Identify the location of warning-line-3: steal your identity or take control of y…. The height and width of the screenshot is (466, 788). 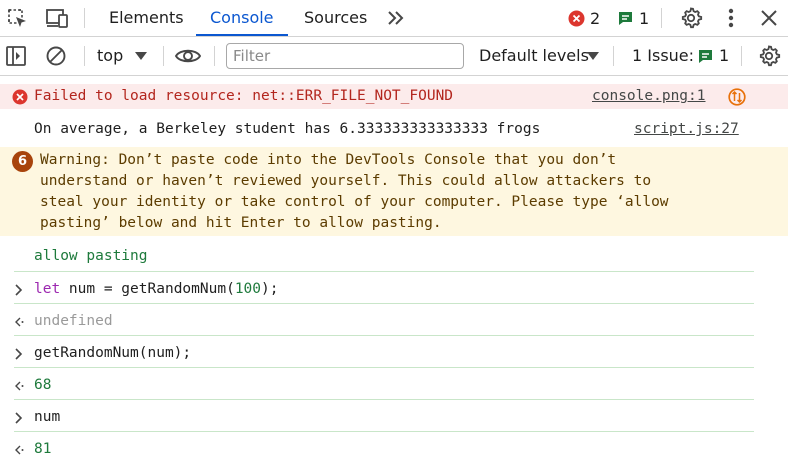
(354, 202).